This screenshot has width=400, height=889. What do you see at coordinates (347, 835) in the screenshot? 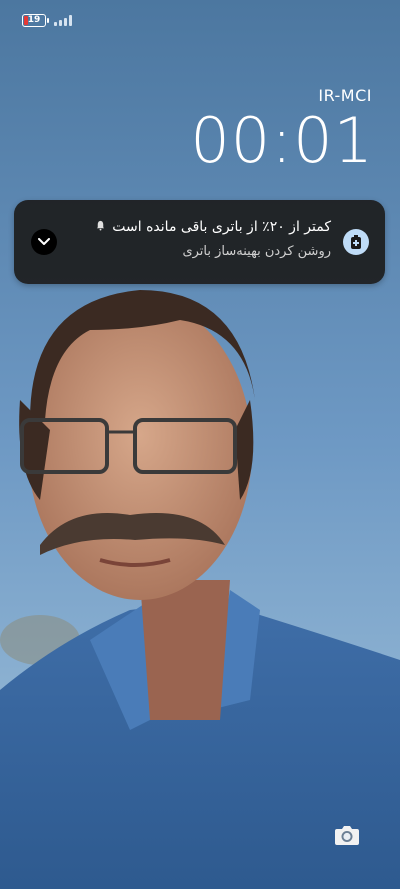
I see `camera-icon` at bounding box center [347, 835].